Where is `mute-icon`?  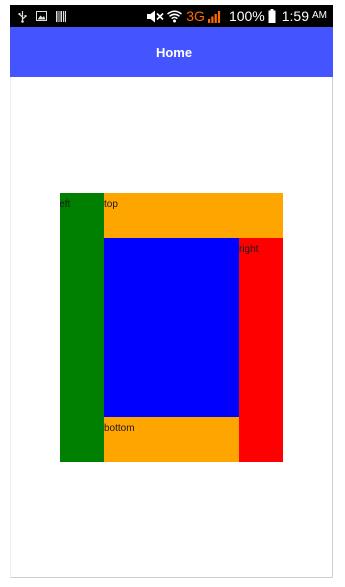 mute-icon is located at coordinates (155, 16).